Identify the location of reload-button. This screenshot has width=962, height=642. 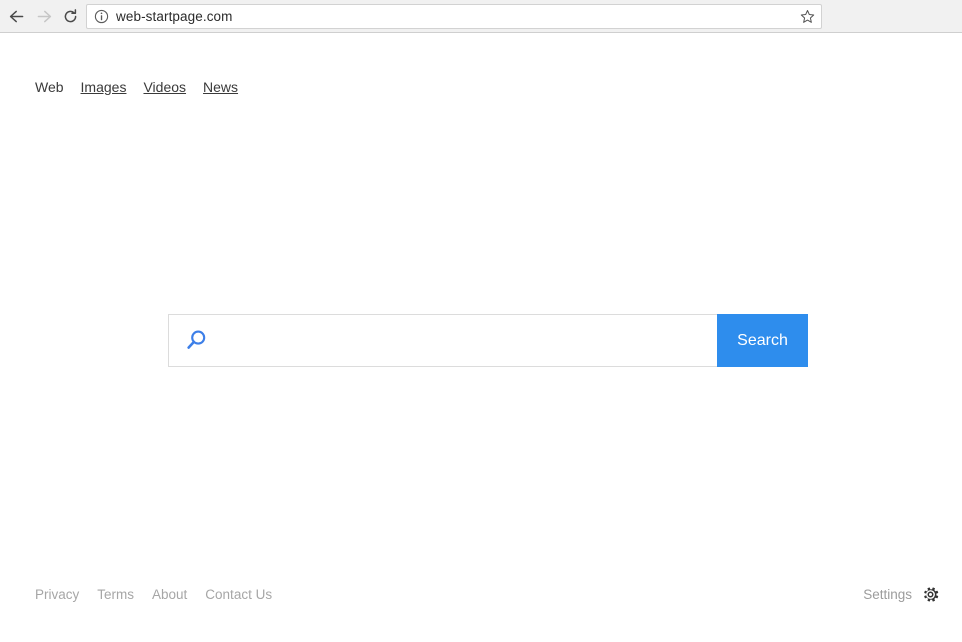
(70, 16).